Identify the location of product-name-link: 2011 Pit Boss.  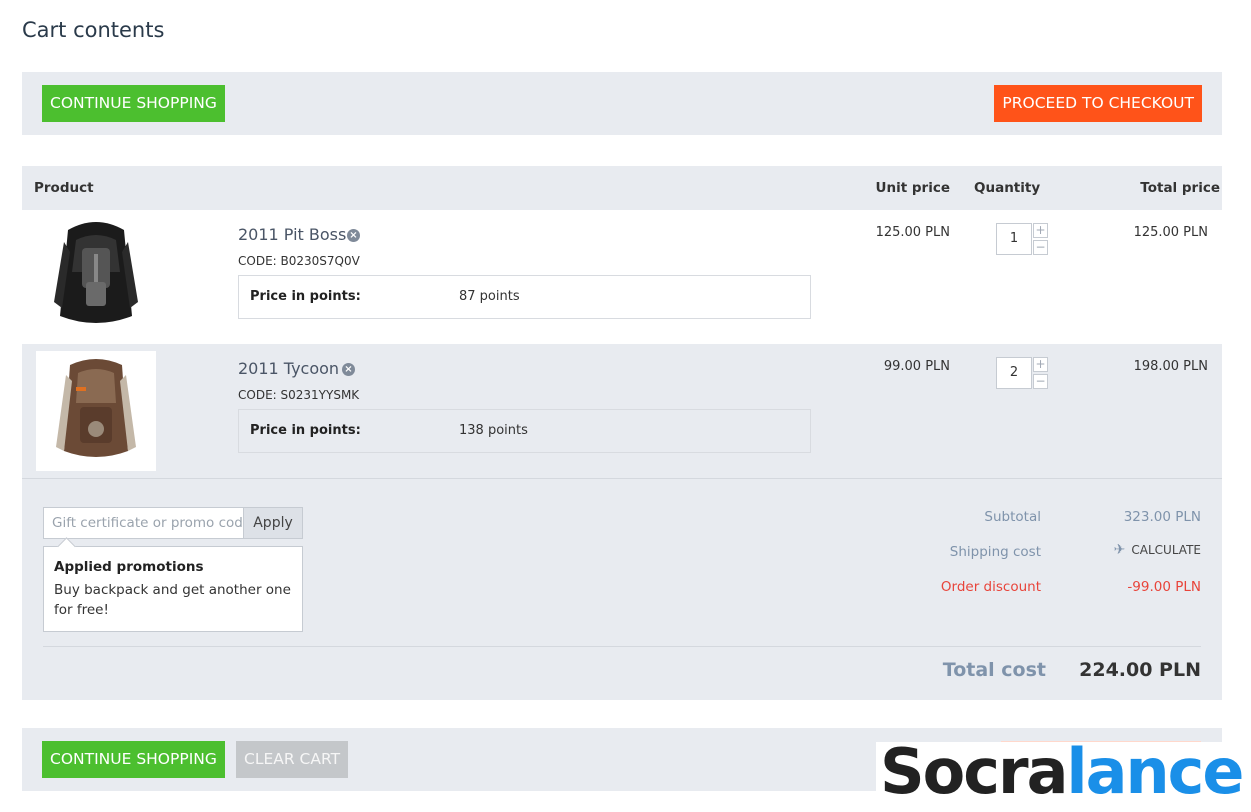
(292, 234).